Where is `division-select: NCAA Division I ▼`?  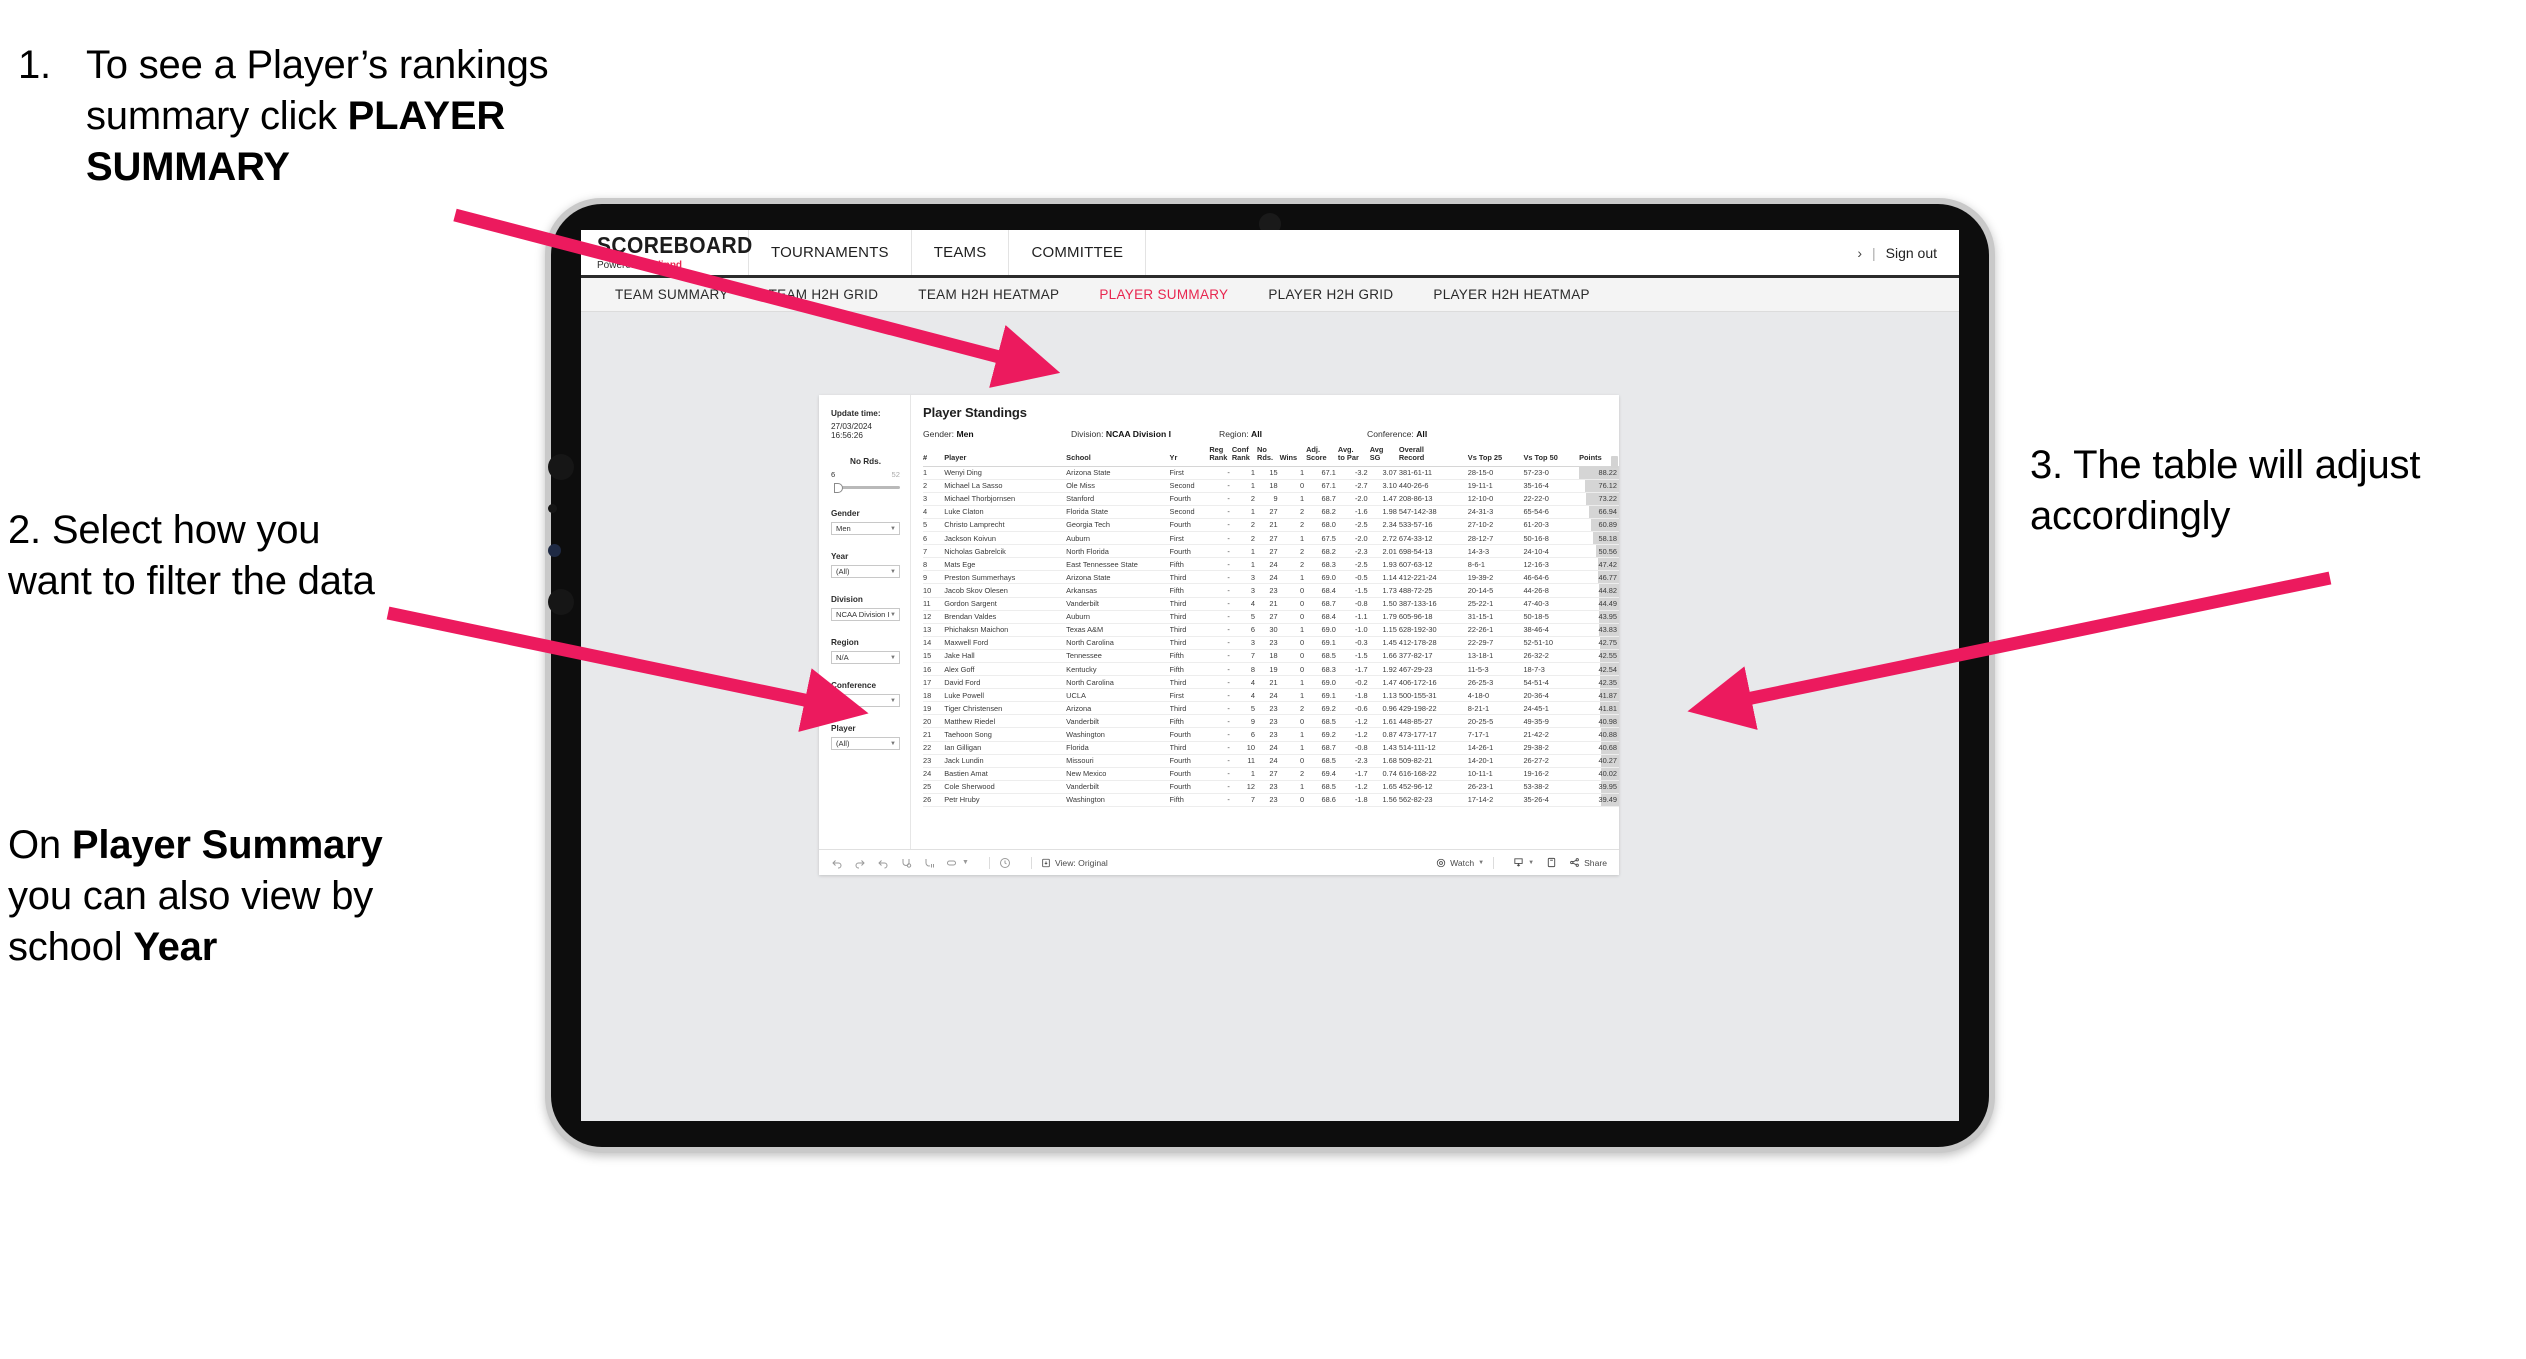
division-select: NCAA Division I ▼ is located at coordinates (865, 614).